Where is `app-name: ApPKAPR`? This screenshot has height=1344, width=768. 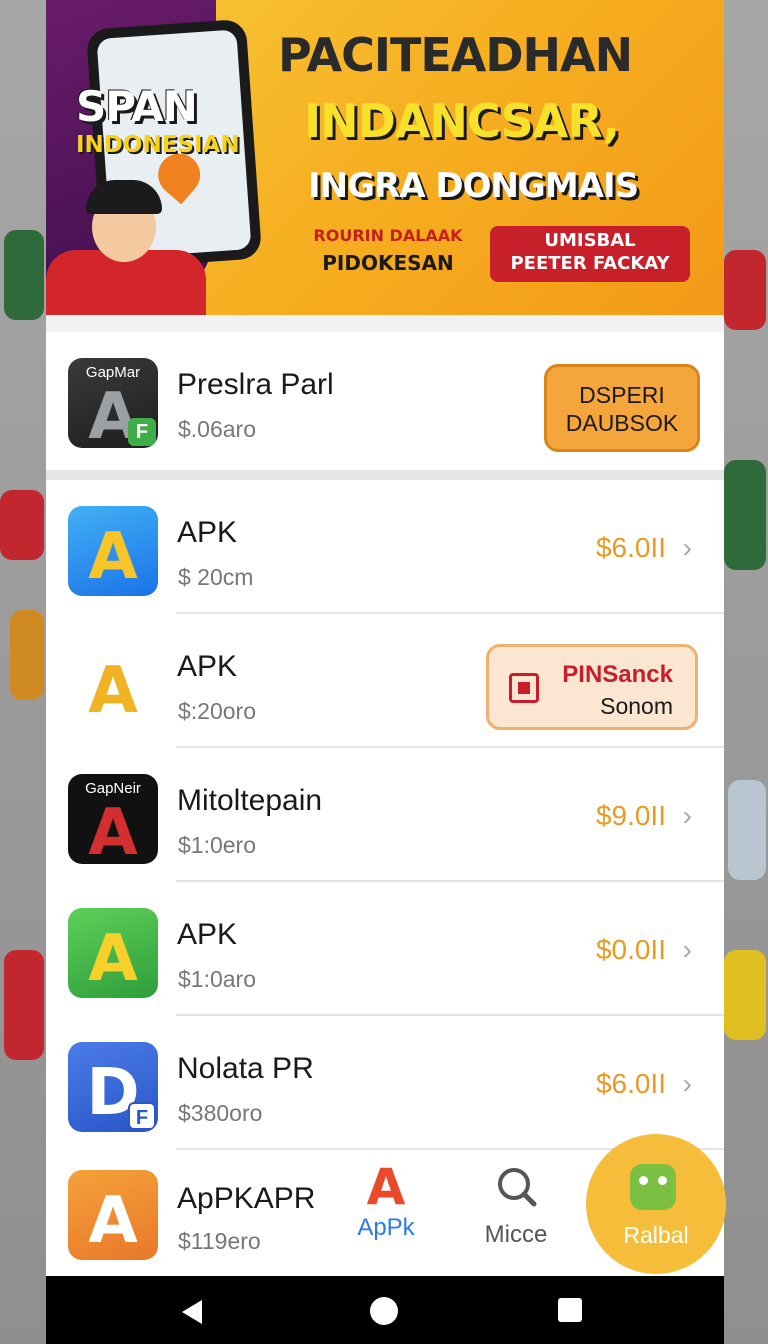 app-name: ApPKAPR is located at coordinates (246, 1198).